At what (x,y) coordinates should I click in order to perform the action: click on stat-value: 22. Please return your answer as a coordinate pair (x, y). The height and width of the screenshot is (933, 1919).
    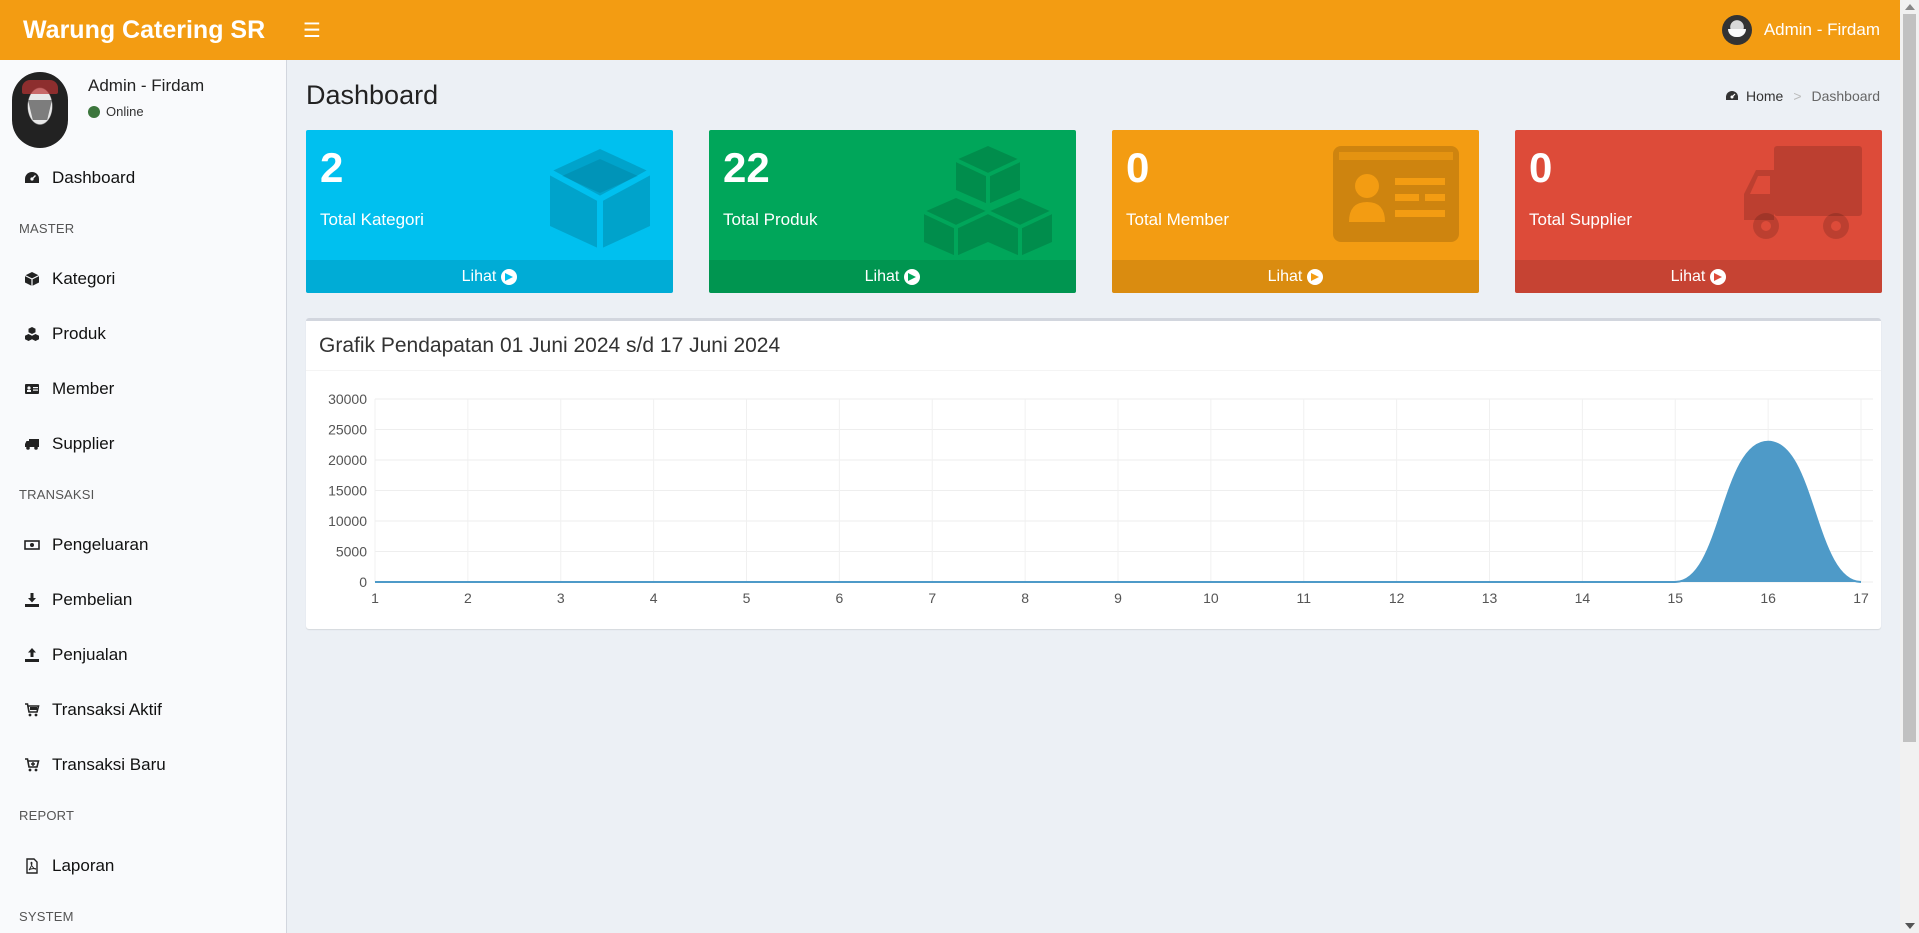
    Looking at the image, I should click on (746, 167).